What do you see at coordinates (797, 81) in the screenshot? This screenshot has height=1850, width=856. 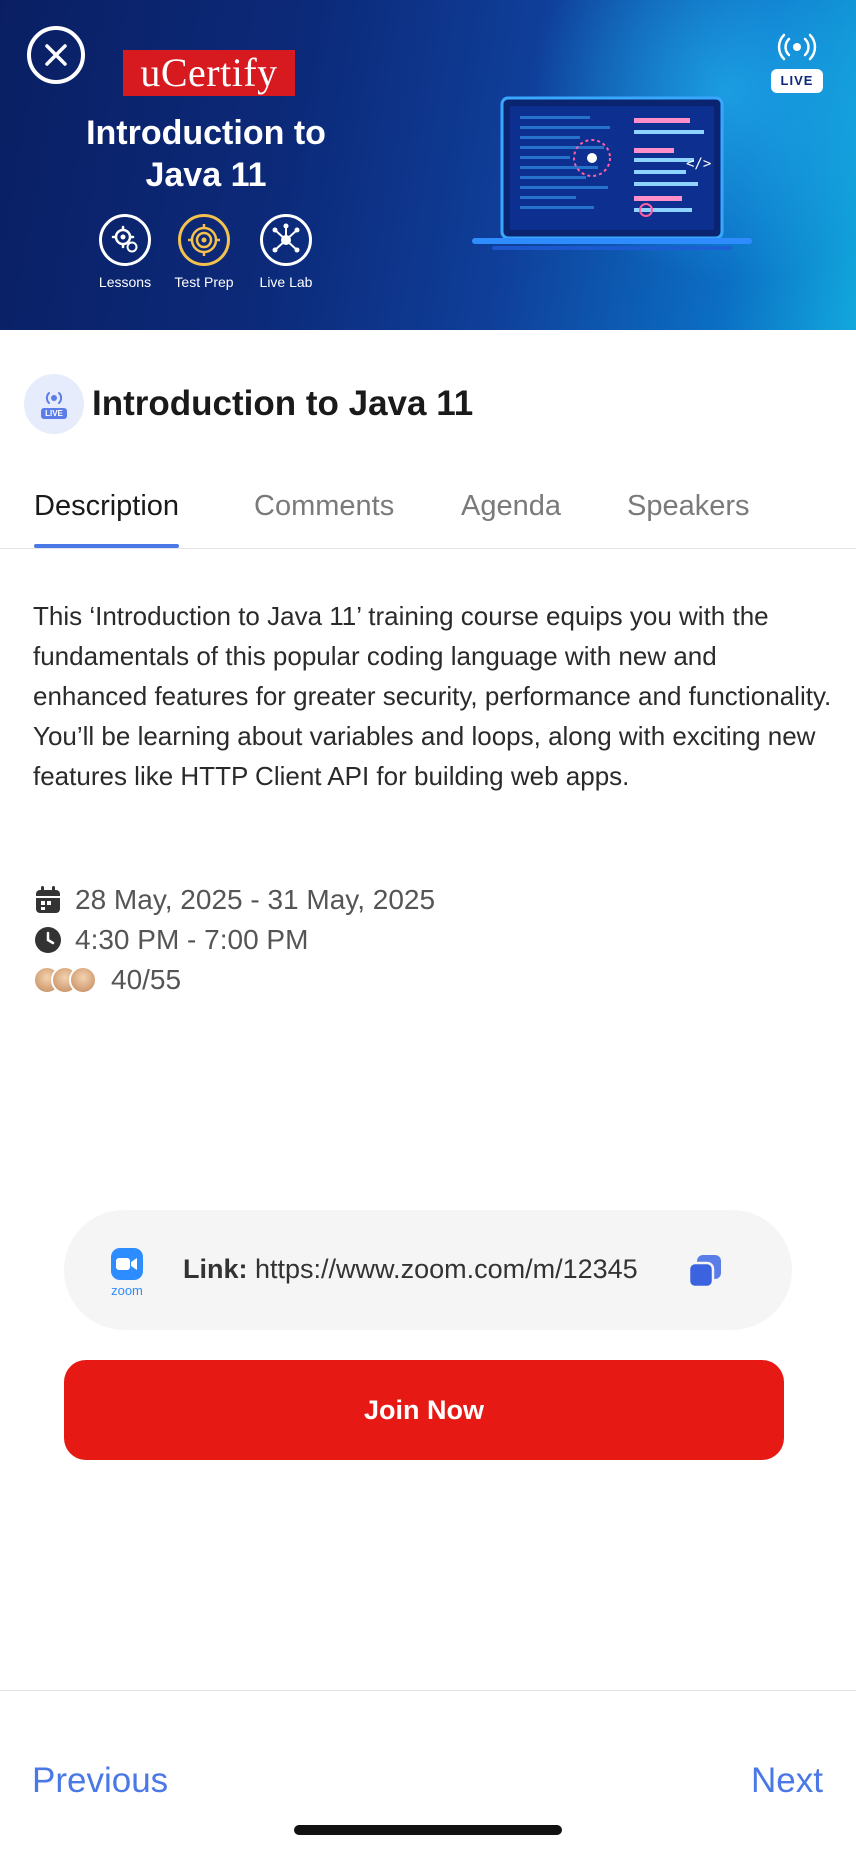 I see `live-badge-label: LIVE` at bounding box center [797, 81].